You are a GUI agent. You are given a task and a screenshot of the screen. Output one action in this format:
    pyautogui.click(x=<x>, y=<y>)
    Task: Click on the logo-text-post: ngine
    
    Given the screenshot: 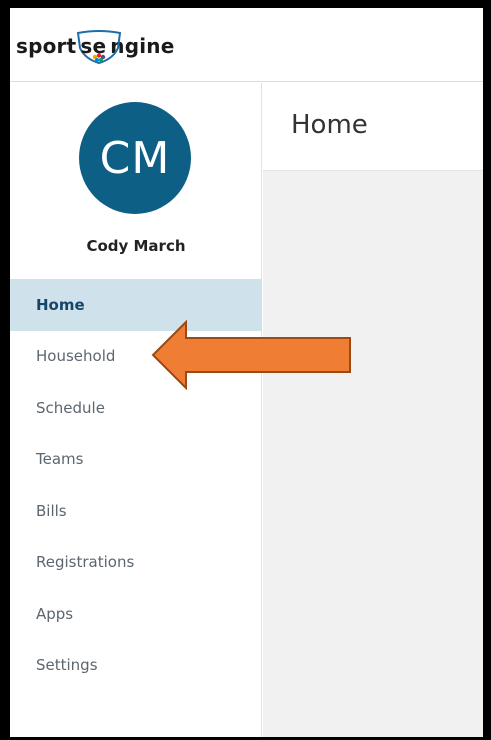 What is the action you would take?
    pyautogui.click(x=142, y=46)
    